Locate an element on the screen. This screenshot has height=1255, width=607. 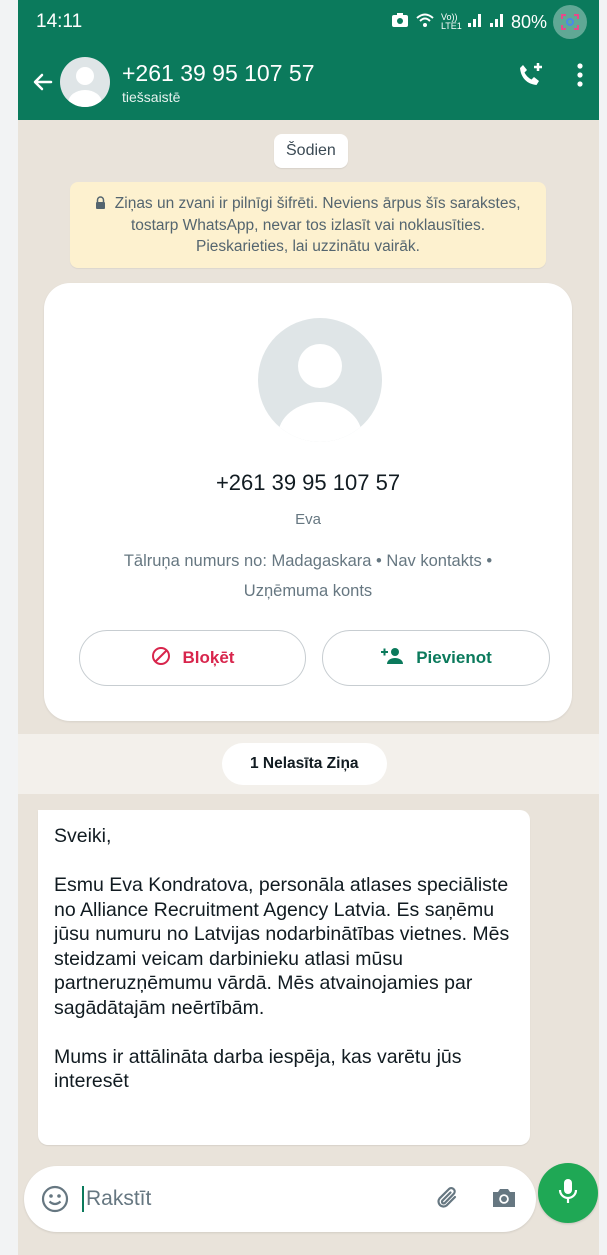
card-phone: +261 39 95 107 57 is located at coordinates (308, 482).